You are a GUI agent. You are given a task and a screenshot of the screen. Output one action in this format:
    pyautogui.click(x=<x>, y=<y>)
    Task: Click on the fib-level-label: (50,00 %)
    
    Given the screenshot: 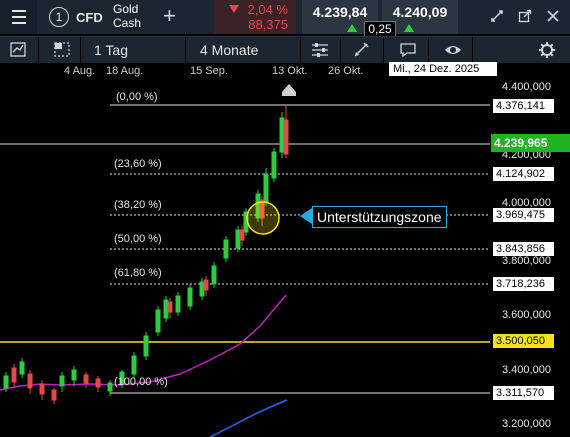 What is the action you would take?
    pyautogui.click(x=138, y=239)
    